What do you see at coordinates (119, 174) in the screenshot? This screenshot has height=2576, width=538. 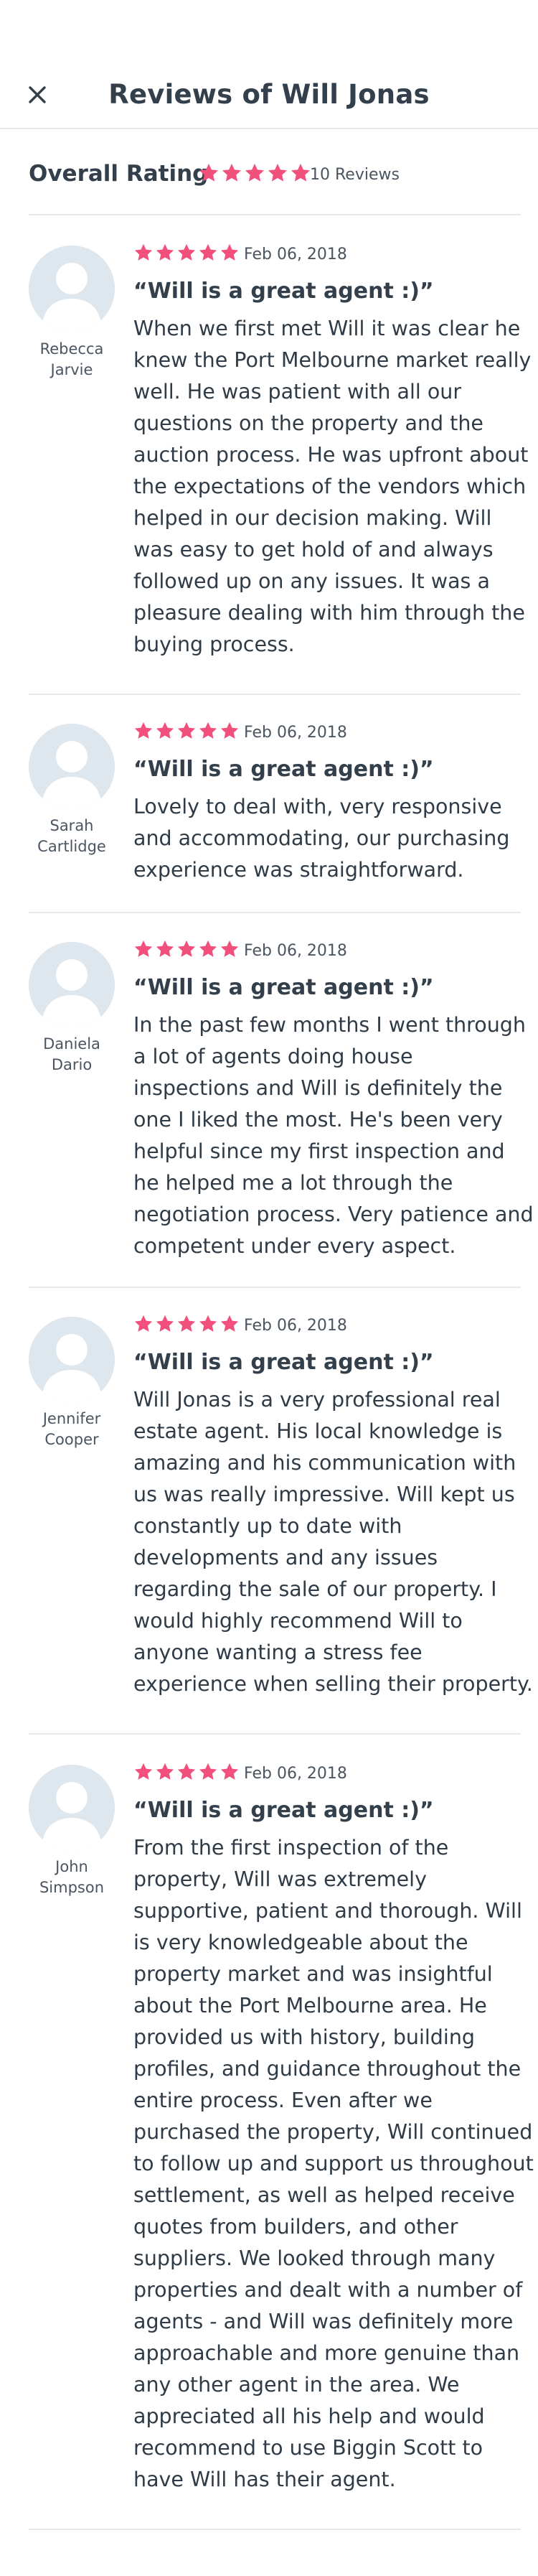 I see `overall-rating-label: Overall Rating` at bounding box center [119, 174].